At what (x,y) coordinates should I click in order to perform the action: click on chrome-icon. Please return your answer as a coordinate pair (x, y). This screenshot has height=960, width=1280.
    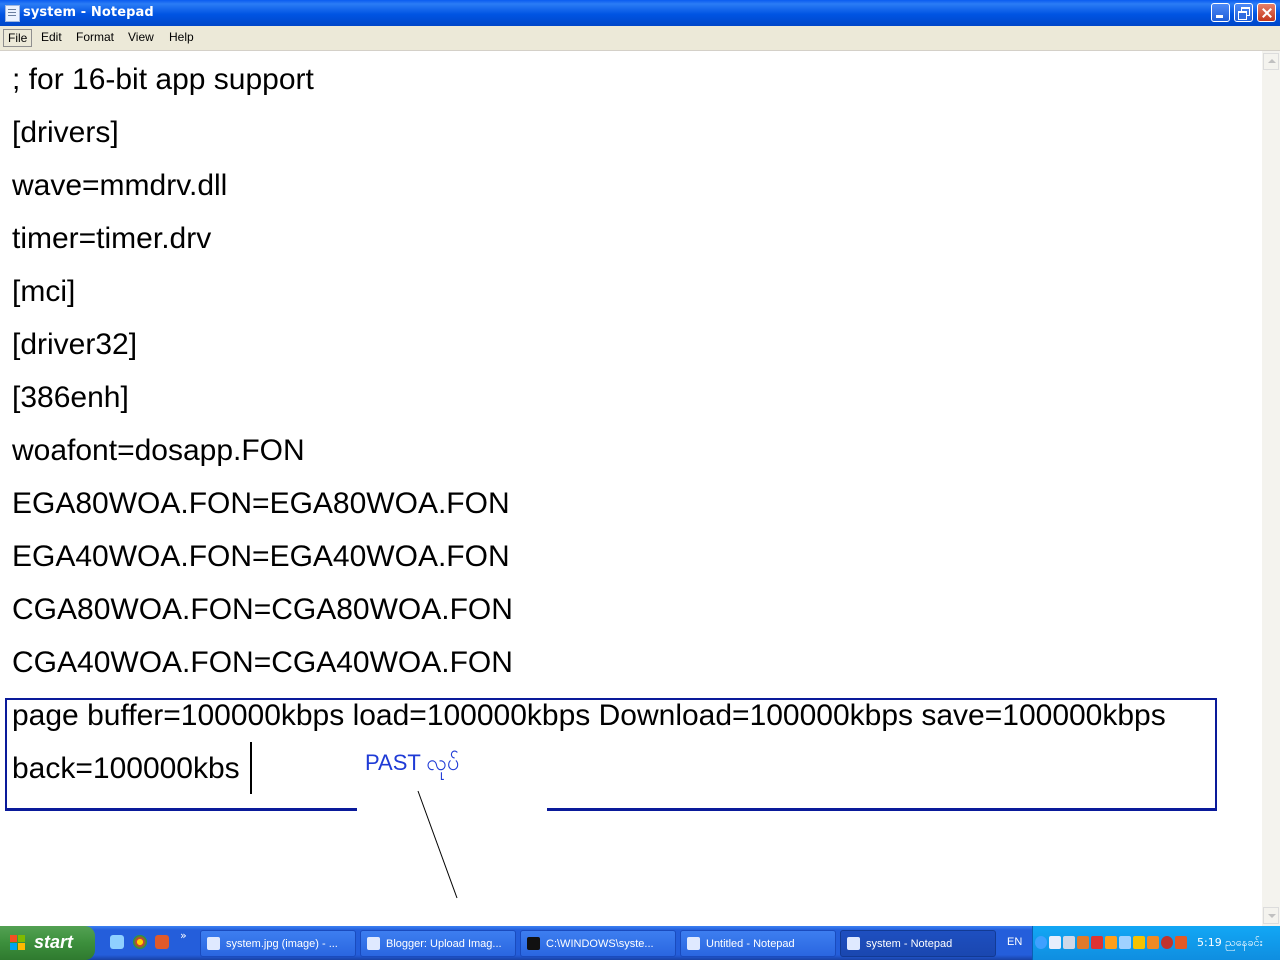
    Looking at the image, I should click on (140, 942).